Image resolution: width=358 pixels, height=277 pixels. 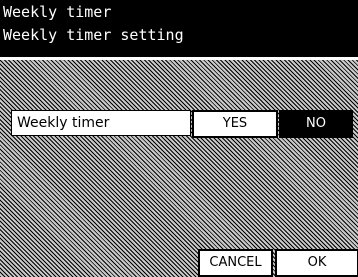 What do you see at coordinates (316, 124) in the screenshot?
I see `no-button: NO` at bounding box center [316, 124].